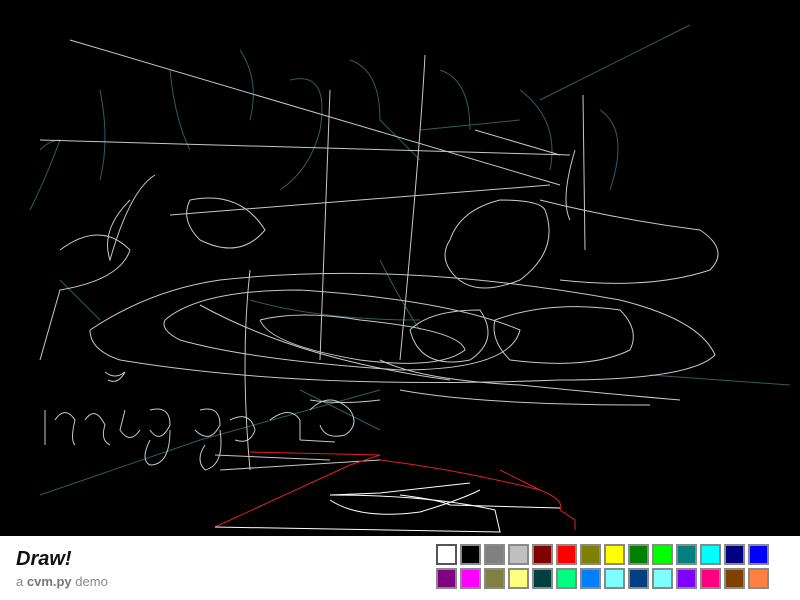 The width and height of the screenshot is (800, 600). Describe the element at coordinates (20, 581) in the screenshot. I see `subtitle-prefix: a` at that location.